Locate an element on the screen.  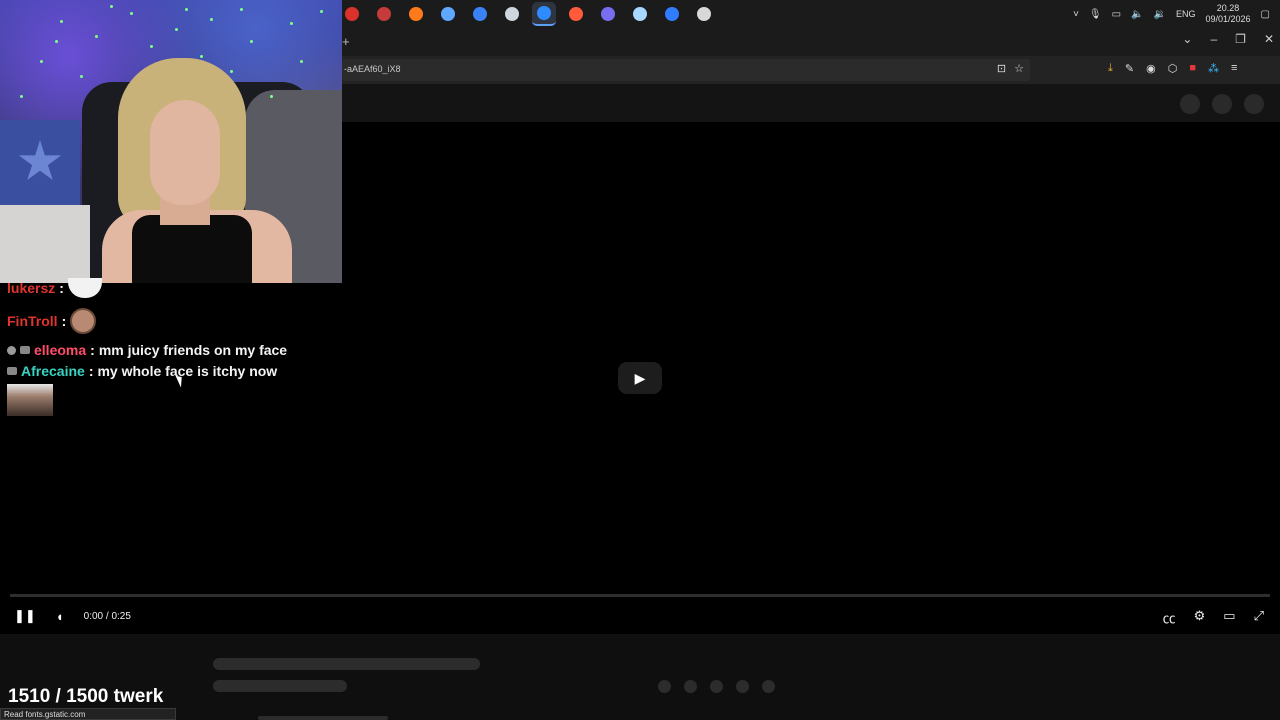
chat-badge-icon is located at coordinates (11, 350).